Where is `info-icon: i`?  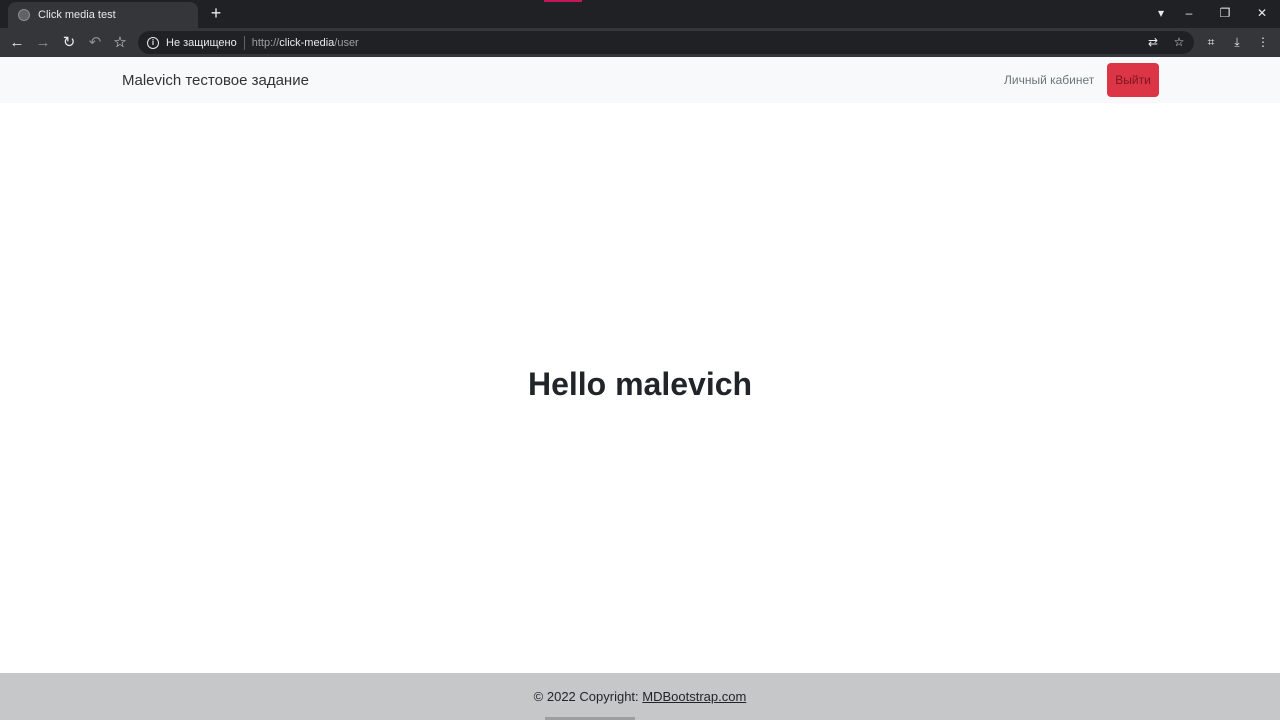 info-icon: i is located at coordinates (153, 42).